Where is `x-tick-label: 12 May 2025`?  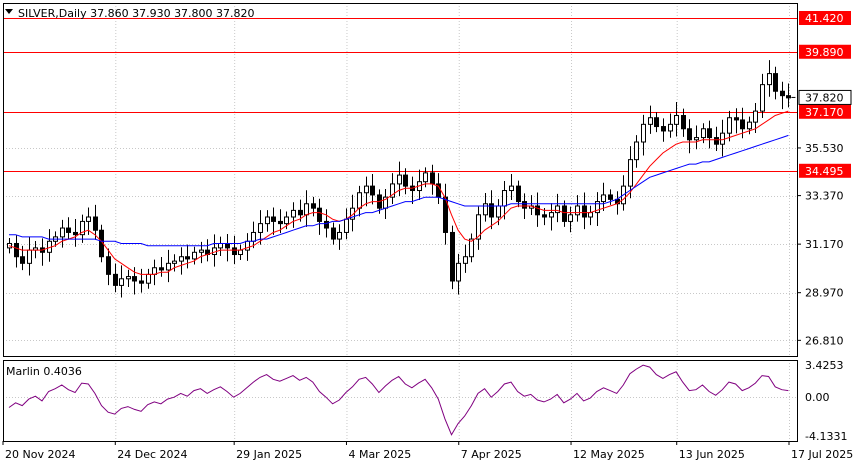
x-tick-label: 12 May 2025 is located at coordinates (609, 454).